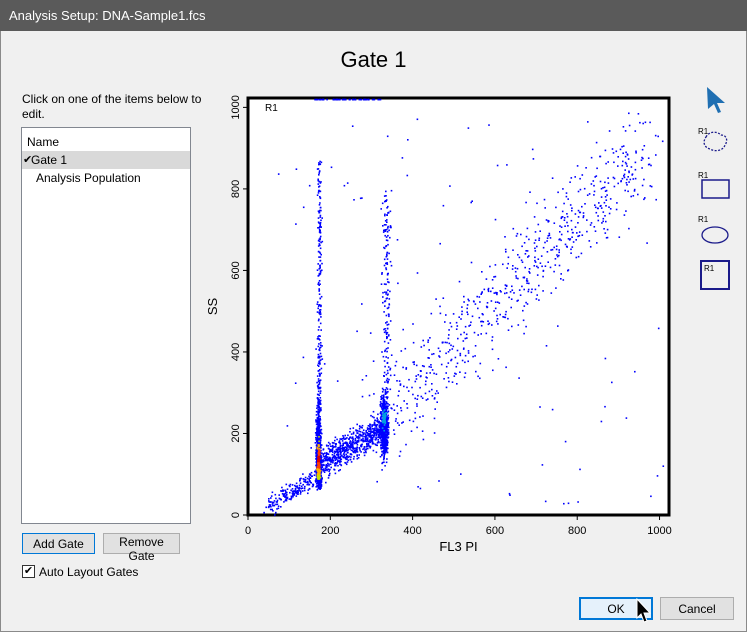 The width and height of the screenshot is (747, 632). Describe the element at coordinates (715, 229) in the screenshot. I see `ellipse-gate-tool-icon: R1` at that location.